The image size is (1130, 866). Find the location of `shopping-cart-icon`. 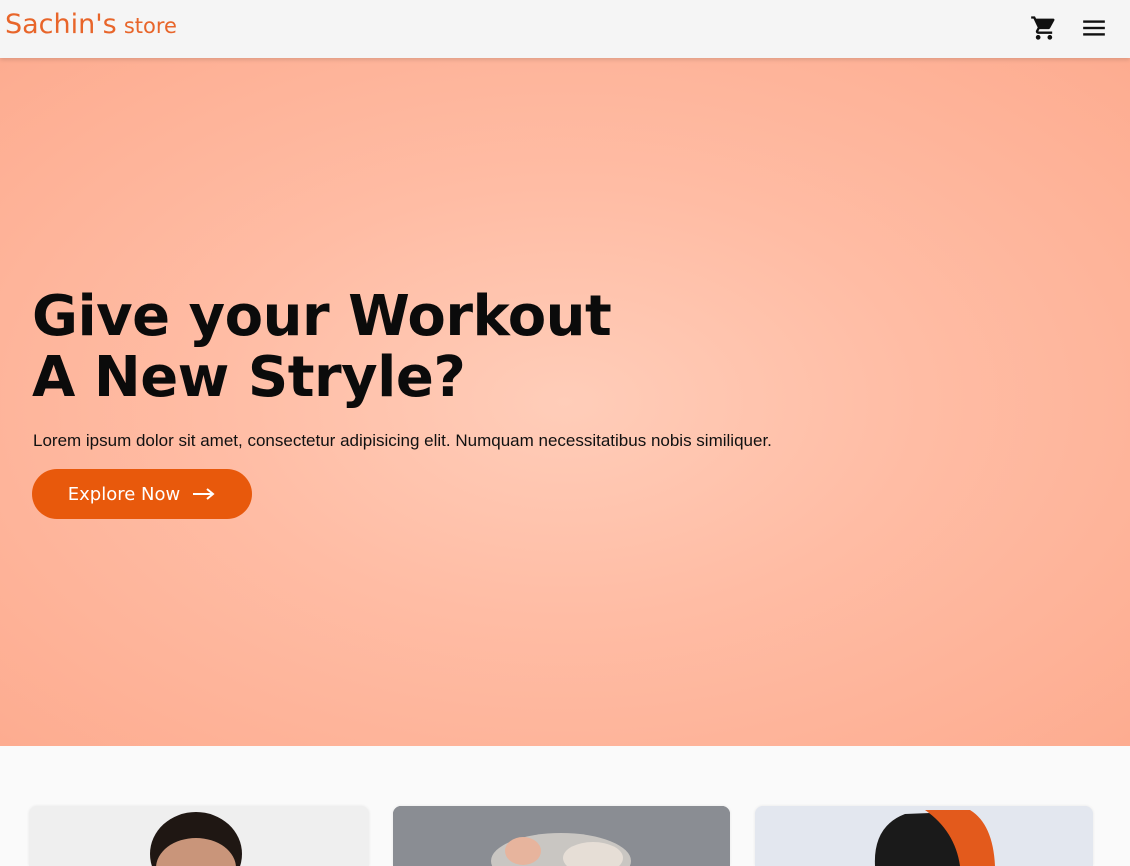

shopping-cart-icon is located at coordinates (1044, 28).